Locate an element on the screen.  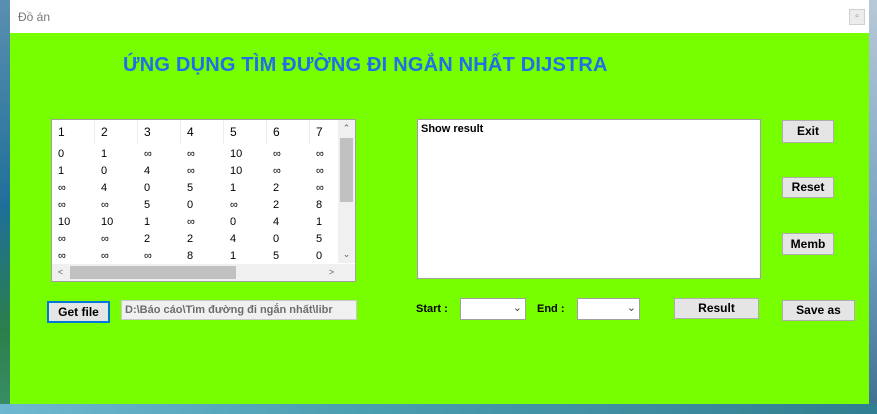
title-bar: Đồ án ▫ is located at coordinates (439, 16).